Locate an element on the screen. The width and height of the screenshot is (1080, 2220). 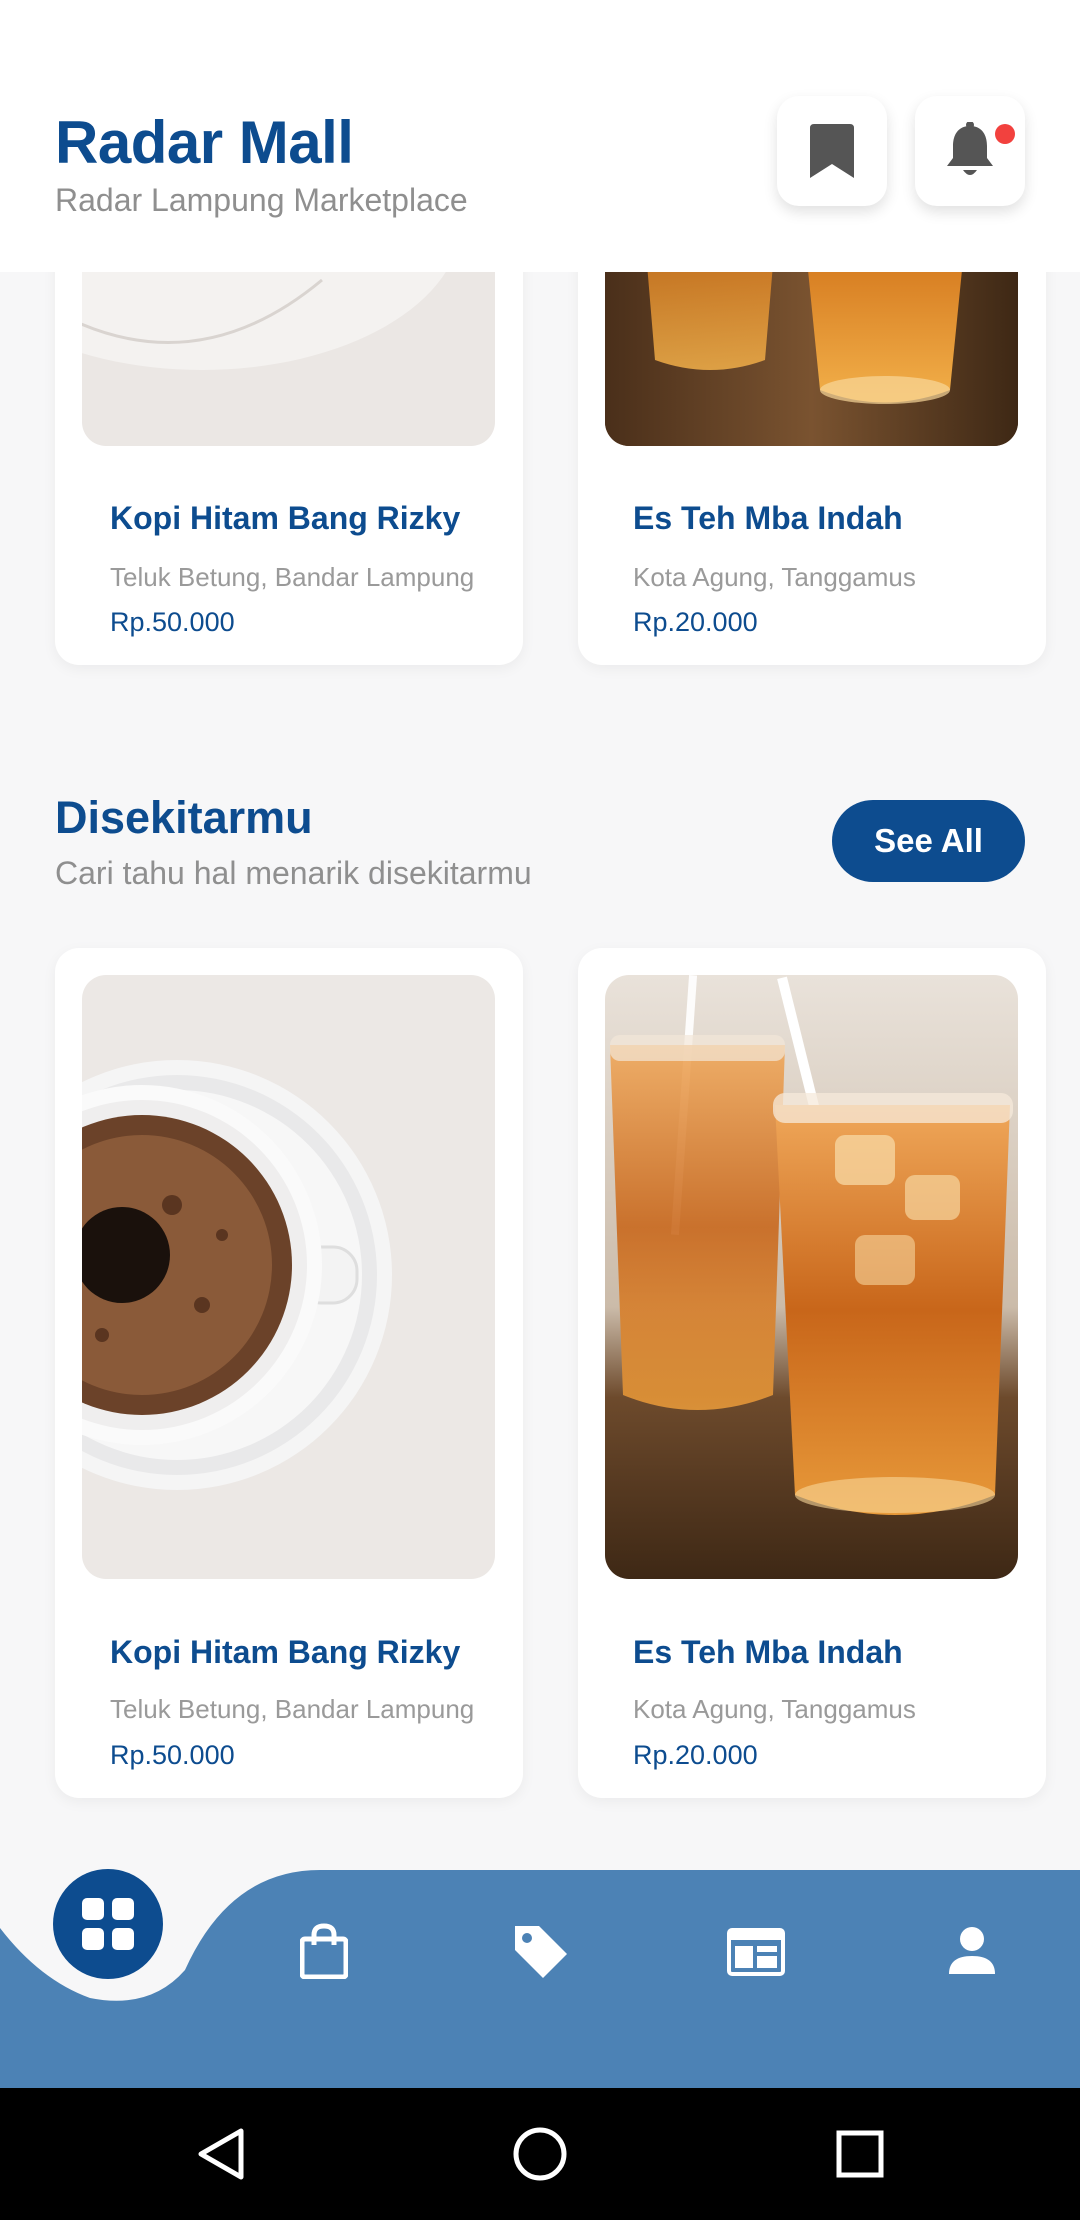
nav-news is located at coordinates (756, 1951).